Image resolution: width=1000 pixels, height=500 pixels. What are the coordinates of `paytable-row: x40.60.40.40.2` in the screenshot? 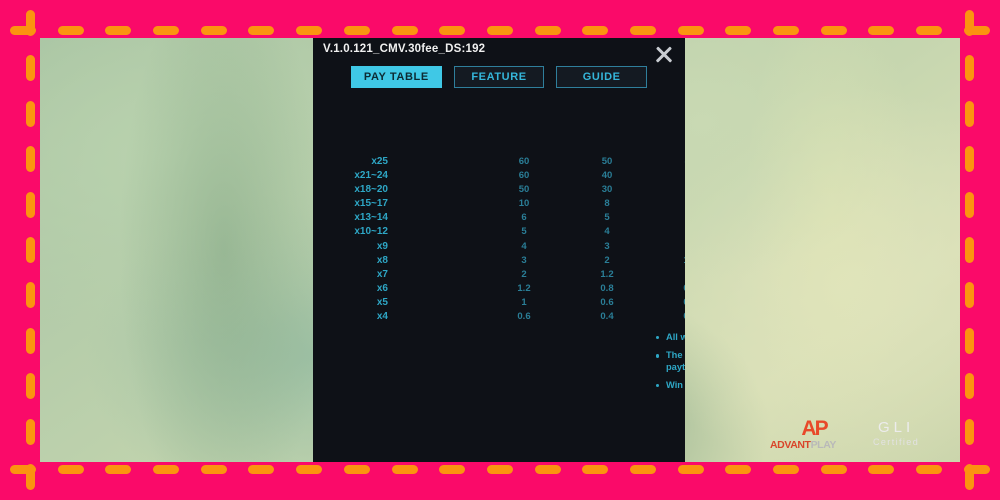 It's located at (499, 318).